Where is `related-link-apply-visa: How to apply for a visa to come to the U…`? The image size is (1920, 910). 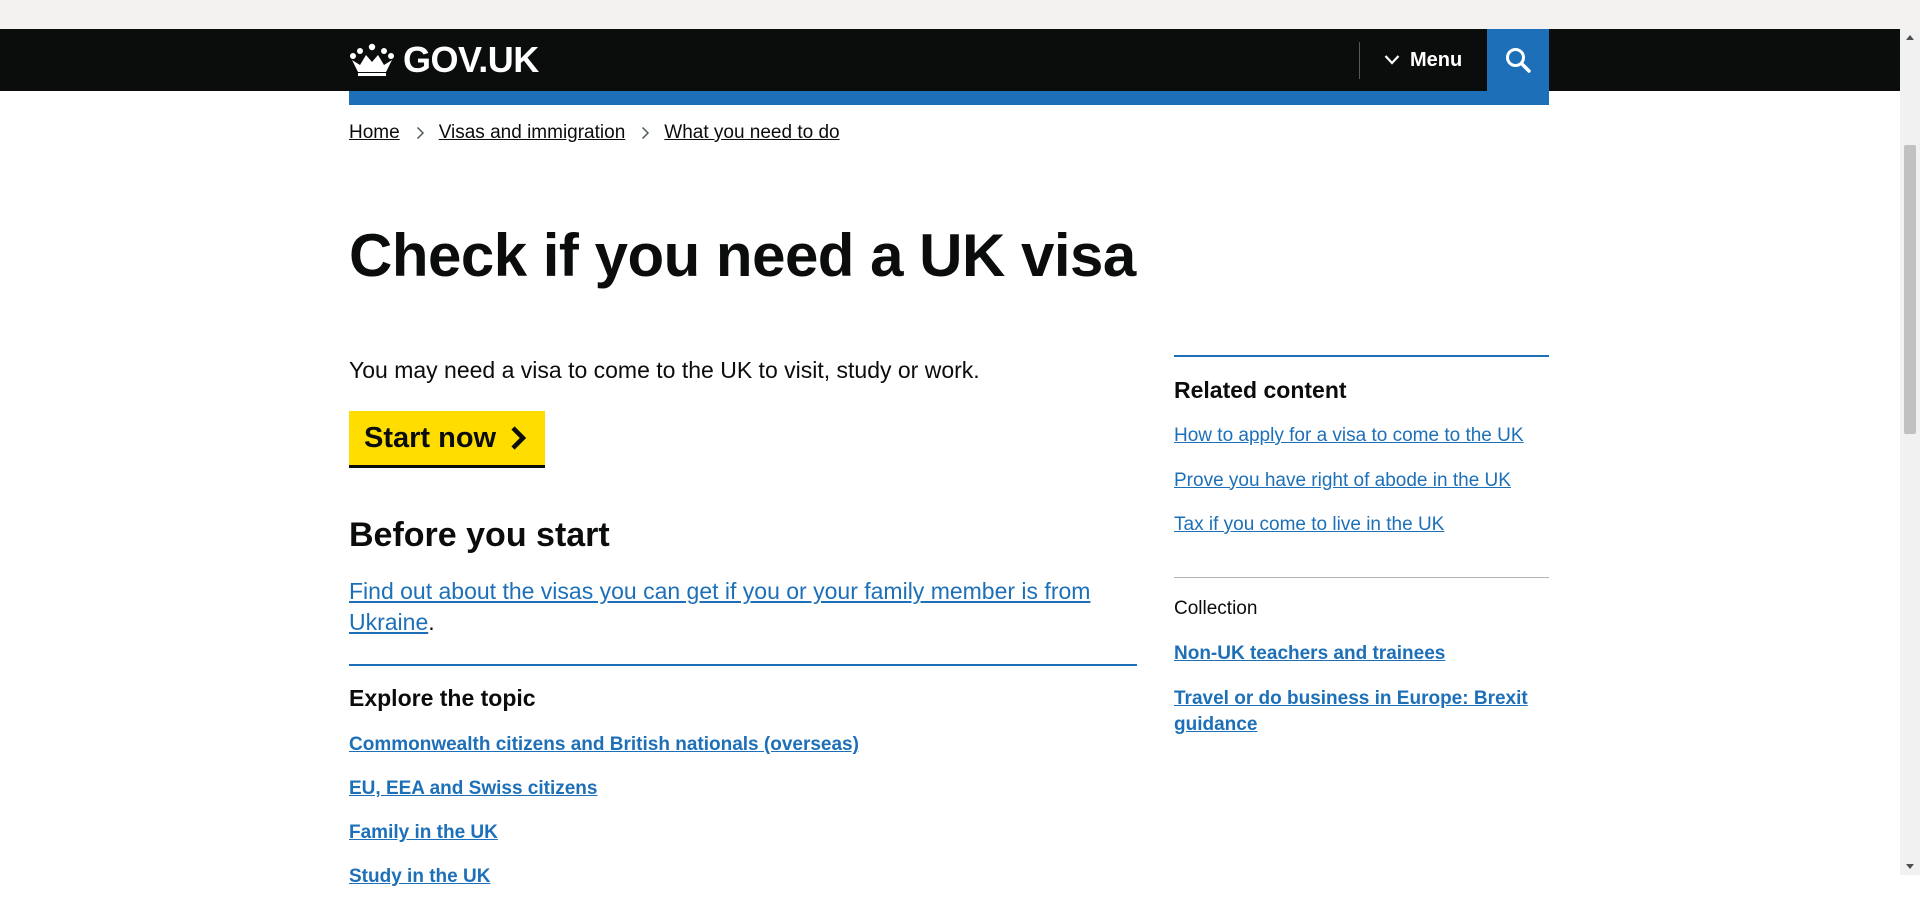
related-link-apply-visa: How to apply for a visa to come to the U… is located at coordinates (1349, 435).